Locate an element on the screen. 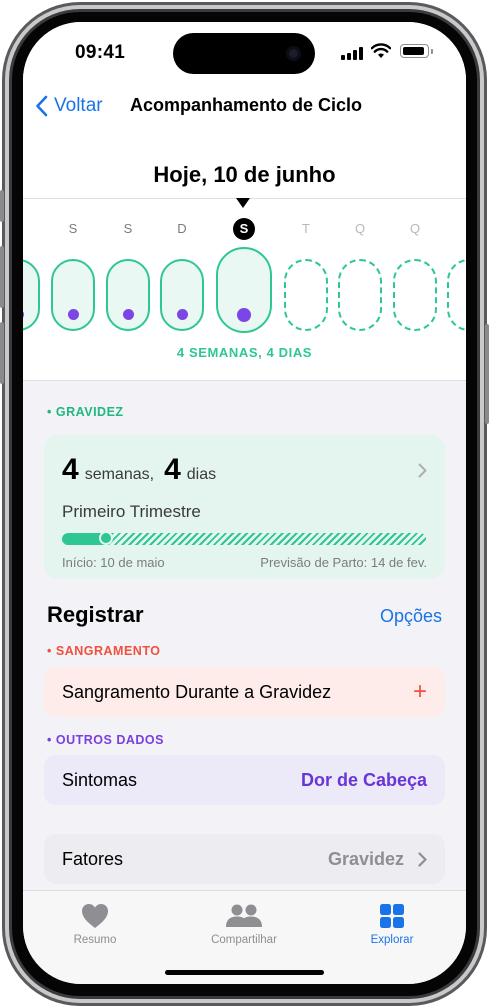 This screenshot has width=489, height=1008. trimester-label: Primeiro Trimestre is located at coordinates (131, 511).